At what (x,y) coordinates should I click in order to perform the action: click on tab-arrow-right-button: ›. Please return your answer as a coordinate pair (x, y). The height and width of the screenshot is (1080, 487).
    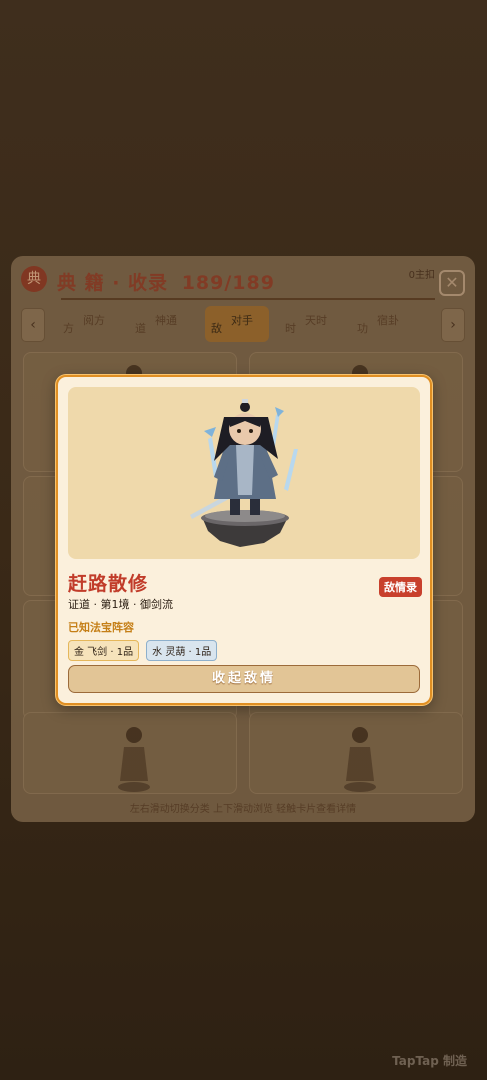
    Looking at the image, I should click on (453, 325).